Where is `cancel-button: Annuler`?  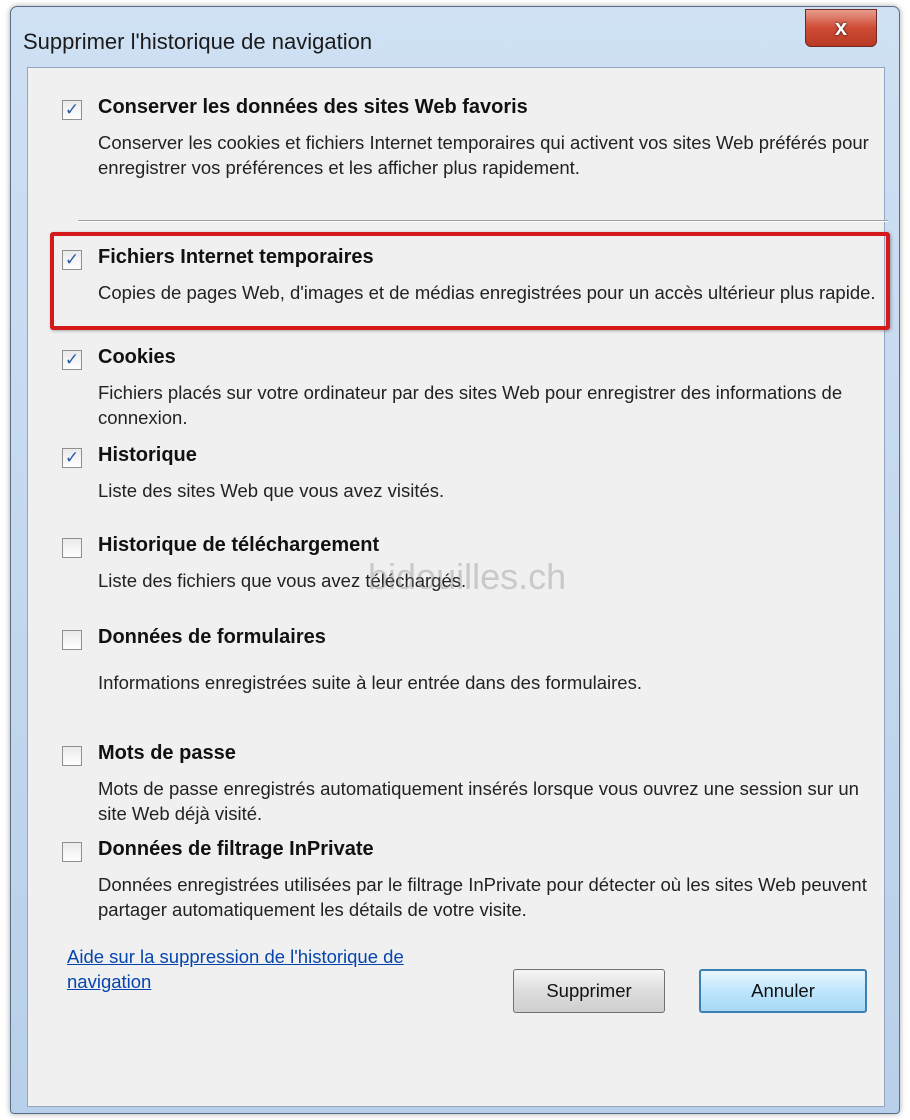 cancel-button: Annuler is located at coordinates (783, 991).